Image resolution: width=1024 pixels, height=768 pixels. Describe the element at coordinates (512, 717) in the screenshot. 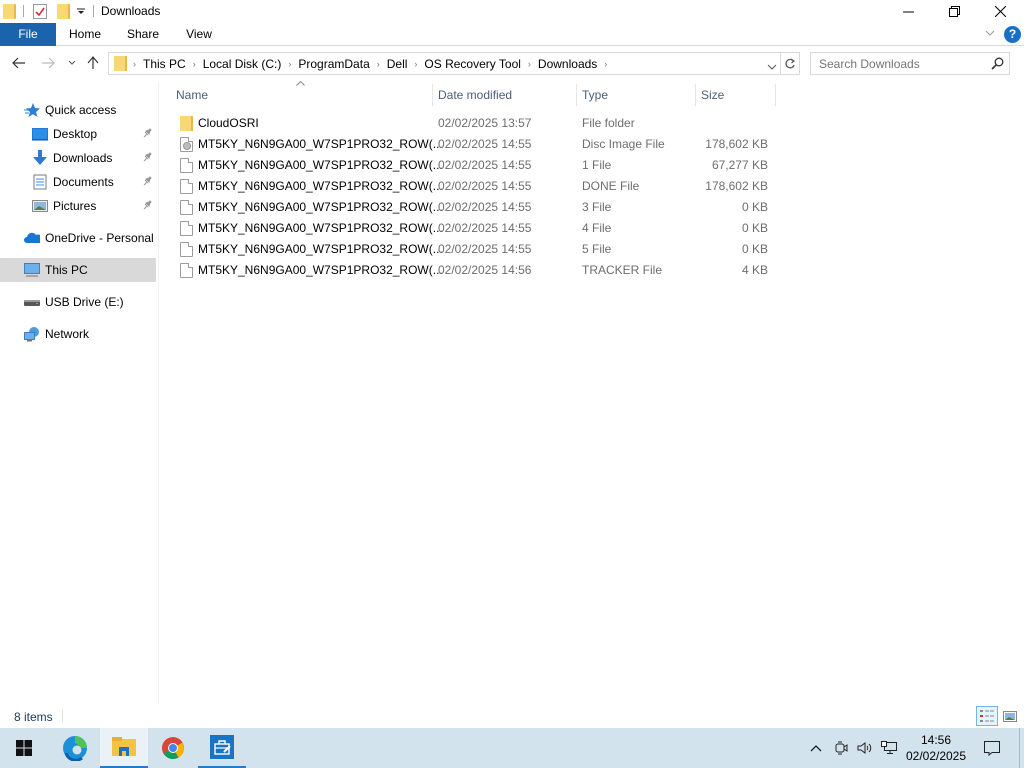

I see `status-bar: 8 items` at that location.